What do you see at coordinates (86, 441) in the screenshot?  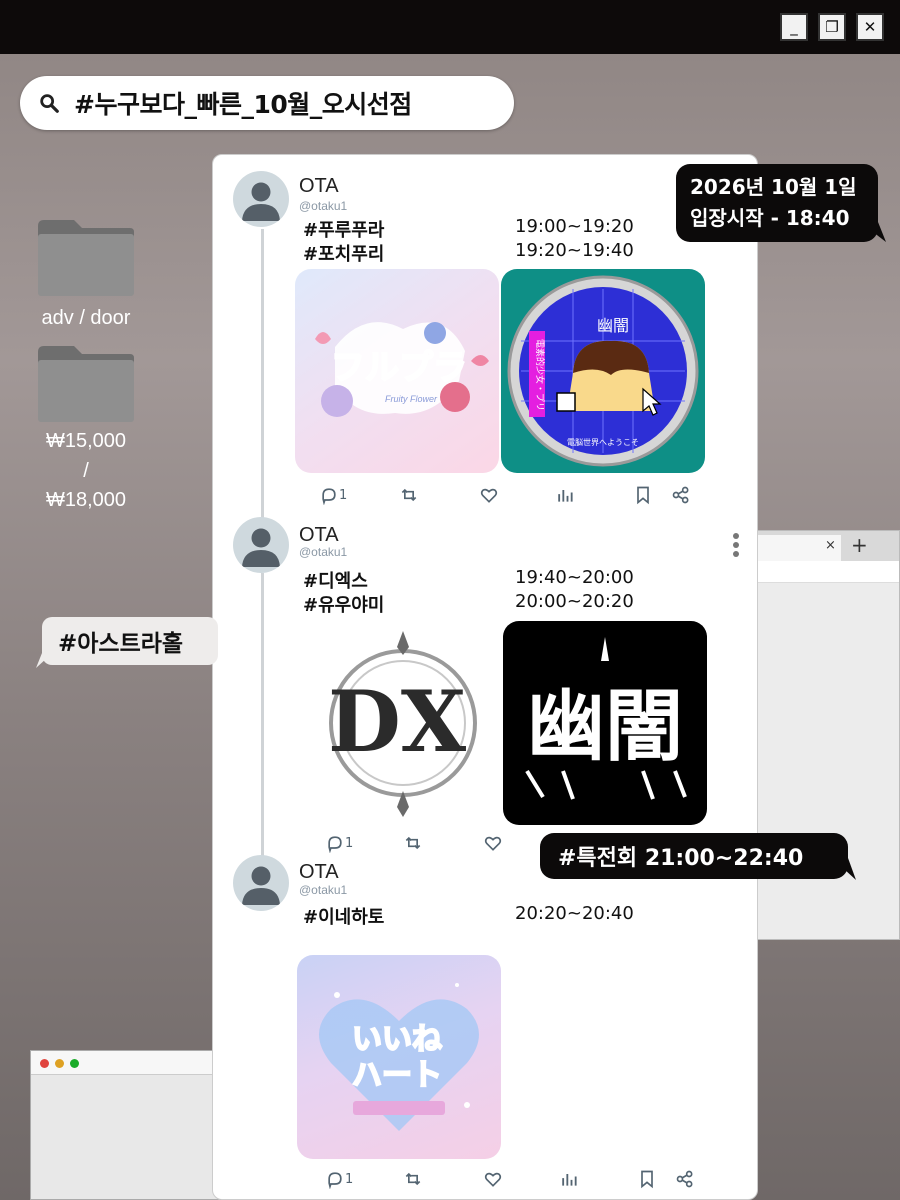 I see `price-line-1: ₩15,000` at bounding box center [86, 441].